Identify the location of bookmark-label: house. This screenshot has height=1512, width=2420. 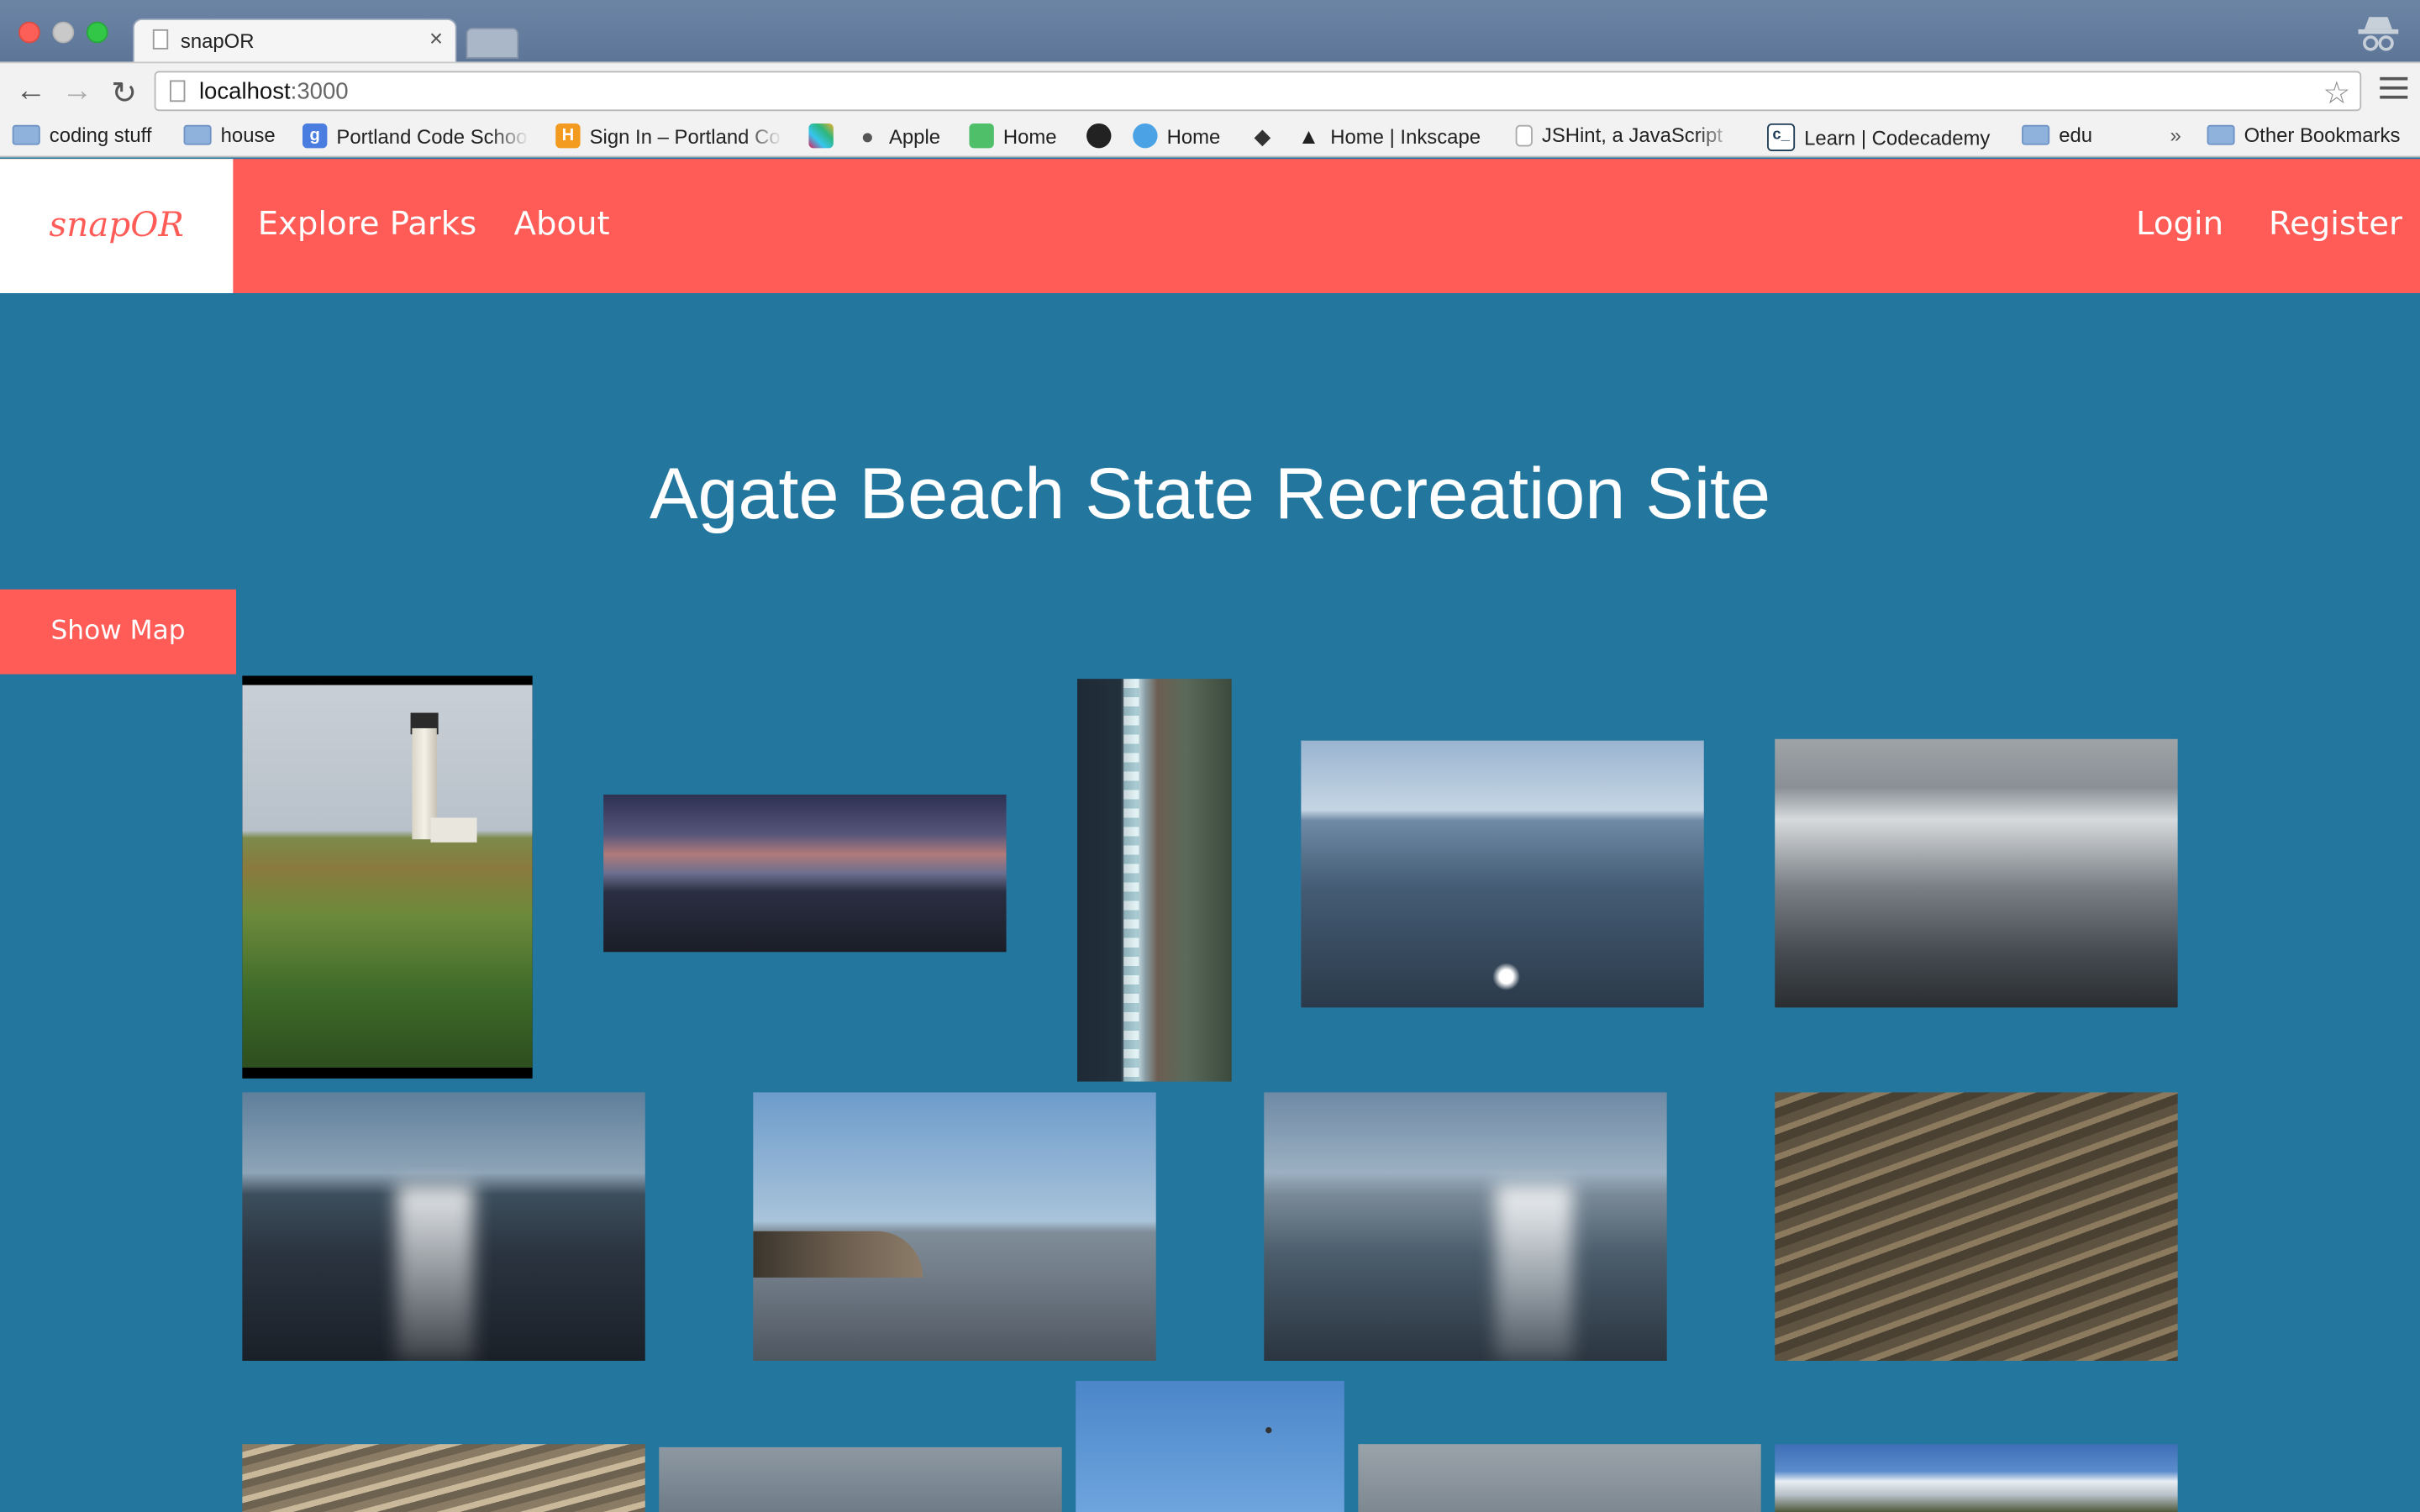
(248, 135).